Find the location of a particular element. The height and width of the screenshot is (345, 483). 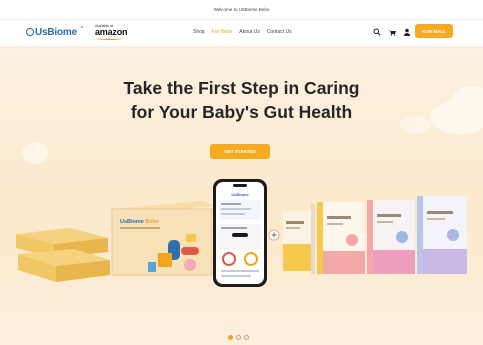

nav-item-about-us: About Us is located at coordinates (249, 32).